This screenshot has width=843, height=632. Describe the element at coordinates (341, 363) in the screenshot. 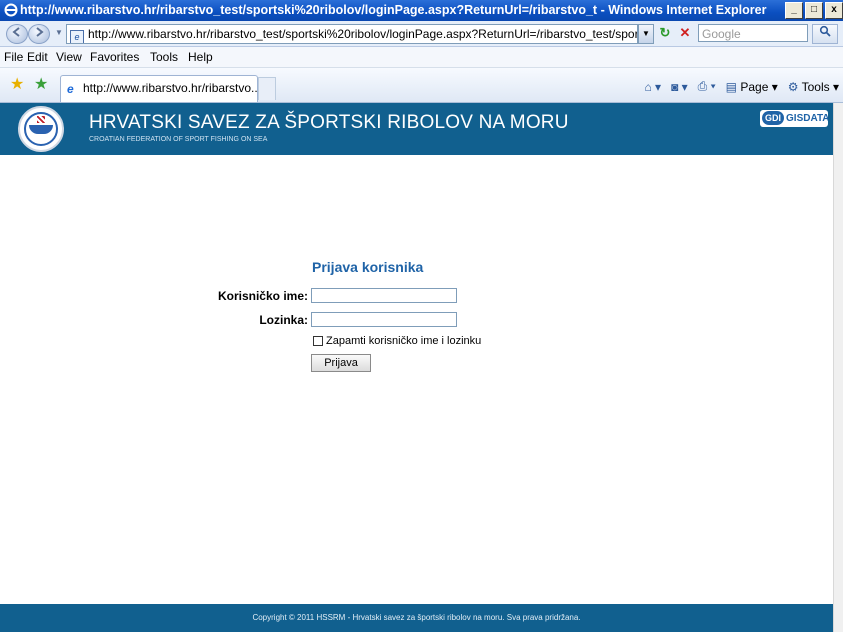

I see `login-button: Prijava` at that location.